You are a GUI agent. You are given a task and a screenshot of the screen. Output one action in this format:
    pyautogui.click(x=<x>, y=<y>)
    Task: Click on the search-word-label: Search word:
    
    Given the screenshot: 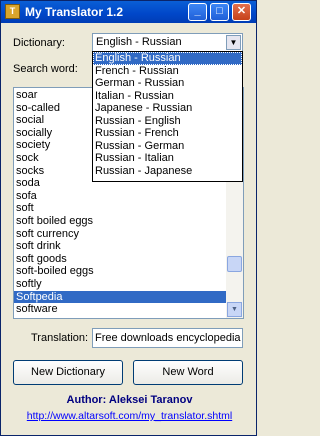 What is the action you would take?
    pyautogui.click(x=45, y=69)
    